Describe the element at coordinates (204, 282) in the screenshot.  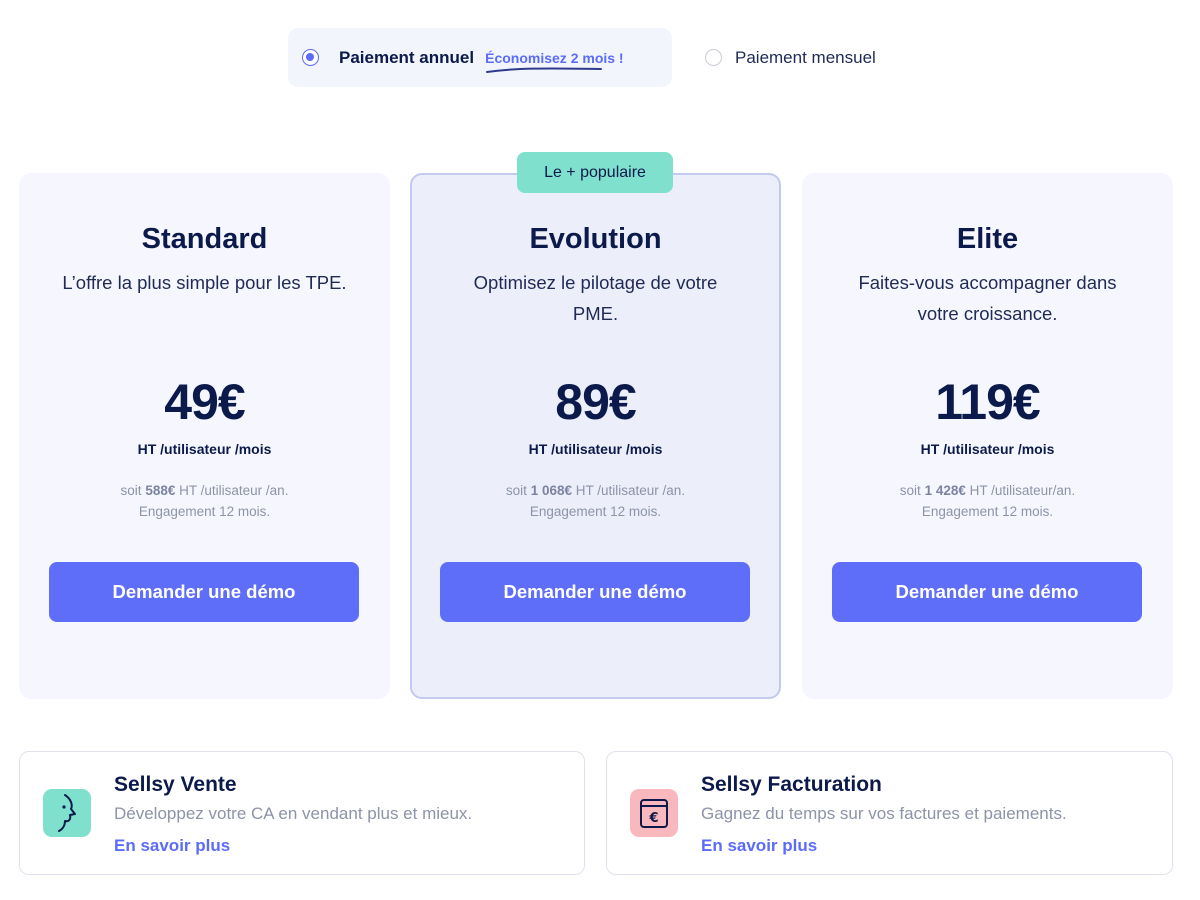
I see `plan-description: L’offre la plus simple pour les TPE.` at that location.